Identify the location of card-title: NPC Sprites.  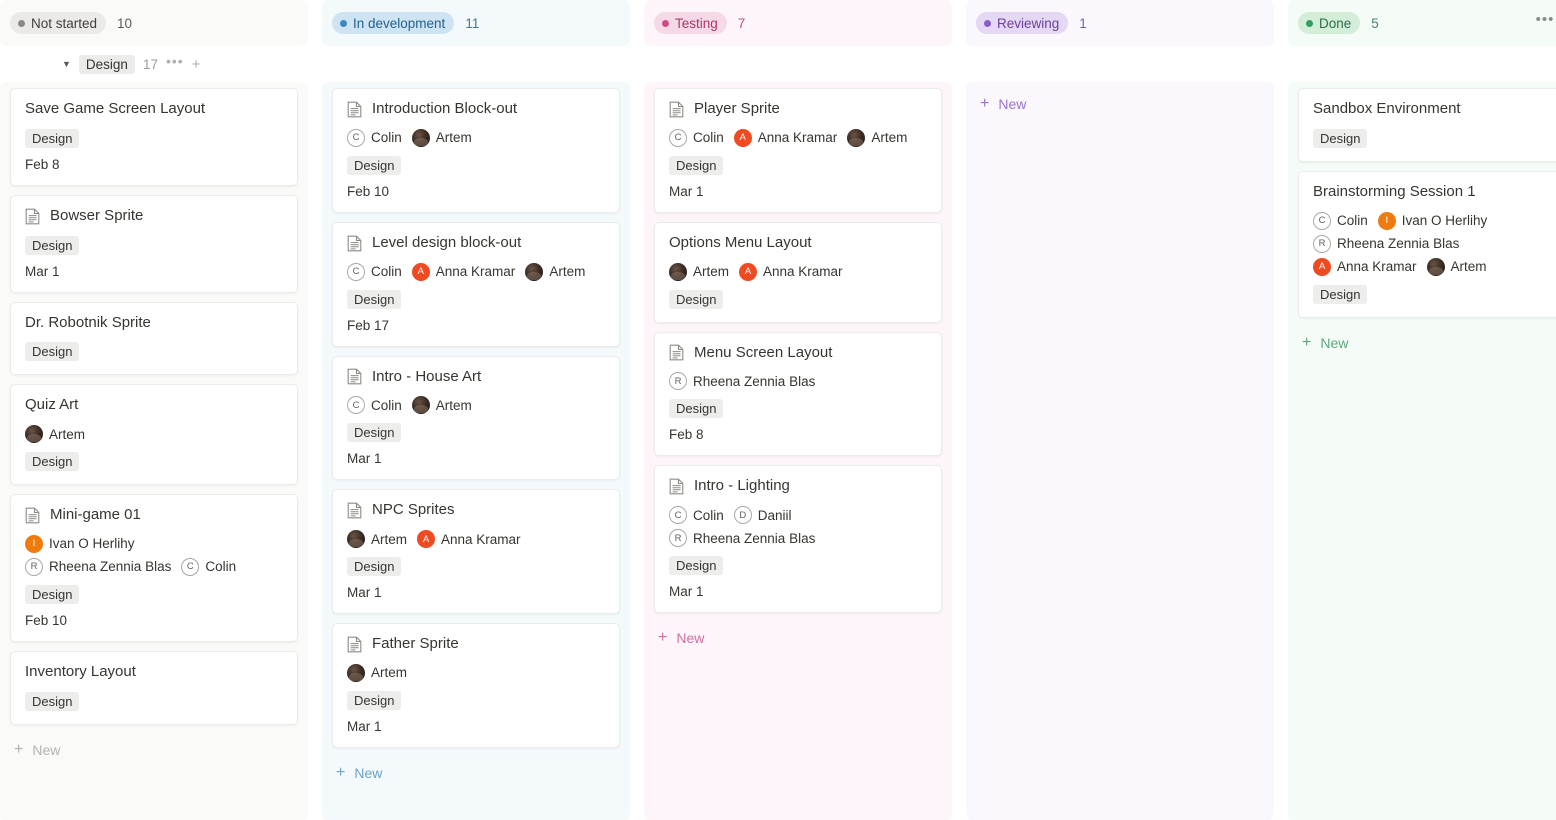
(476, 510).